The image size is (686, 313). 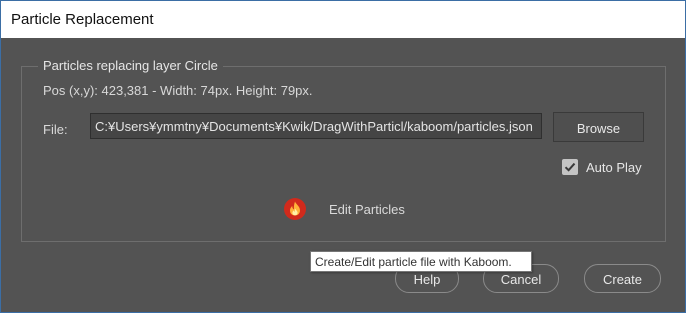 What do you see at coordinates (421, 261) in the screenshot?
I see `edit-particles-tooltip: Create/Edit particle file with Kaboom.` at bounding box center [421, 261].